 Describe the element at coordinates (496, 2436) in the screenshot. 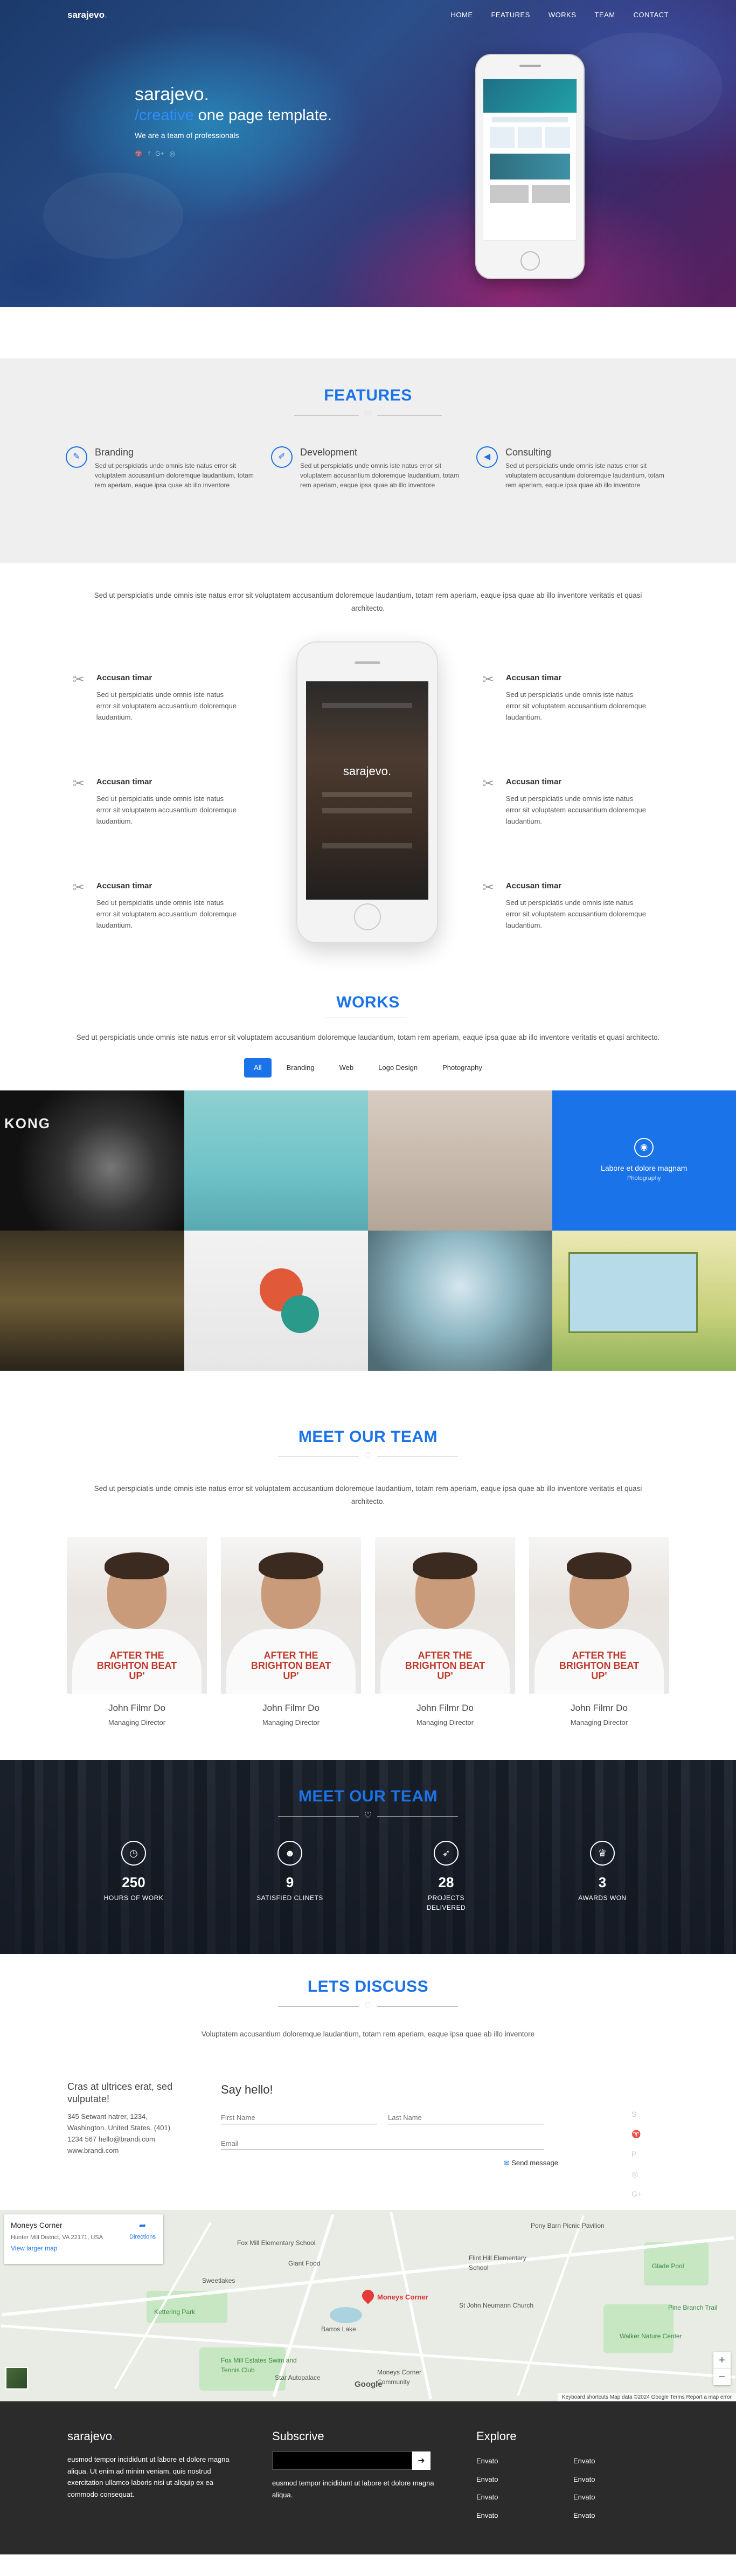

I see `explore-title: Explore` at that location.